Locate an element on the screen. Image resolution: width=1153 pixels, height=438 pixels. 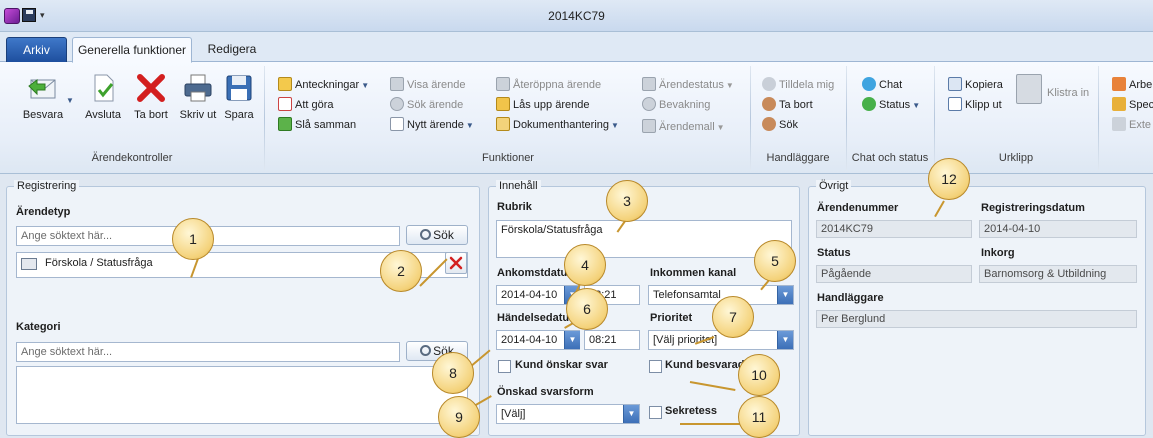
svarsform-label: Önskad svarsform is located at coordinates (545, 392).